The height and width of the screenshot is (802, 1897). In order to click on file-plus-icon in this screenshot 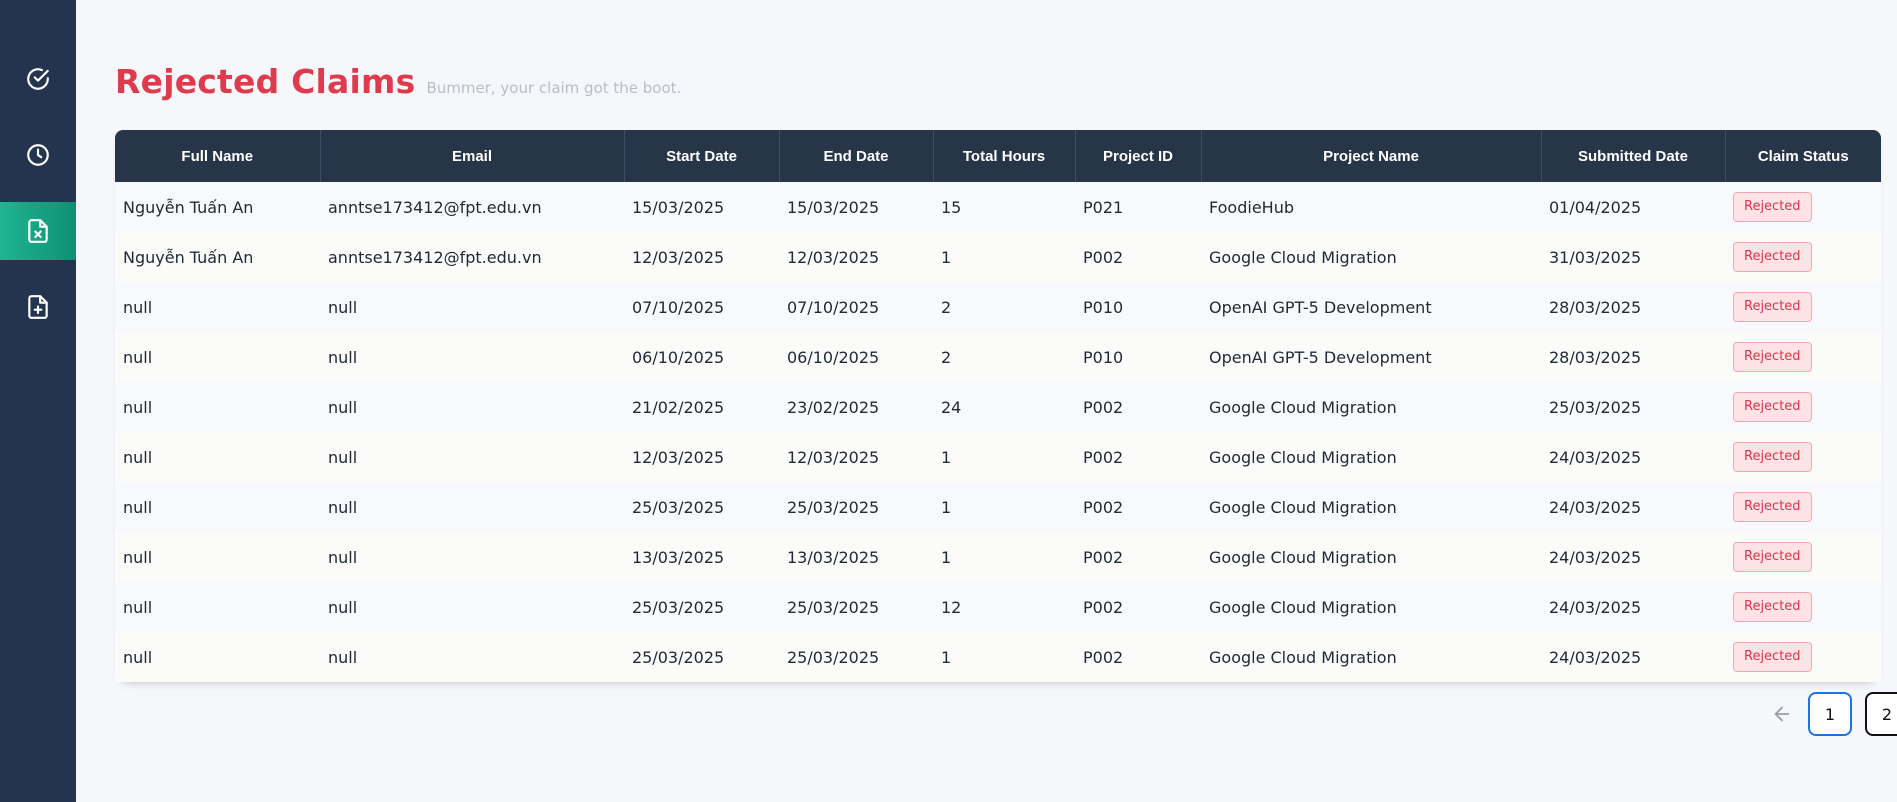, I will do `click(38, 307)`.